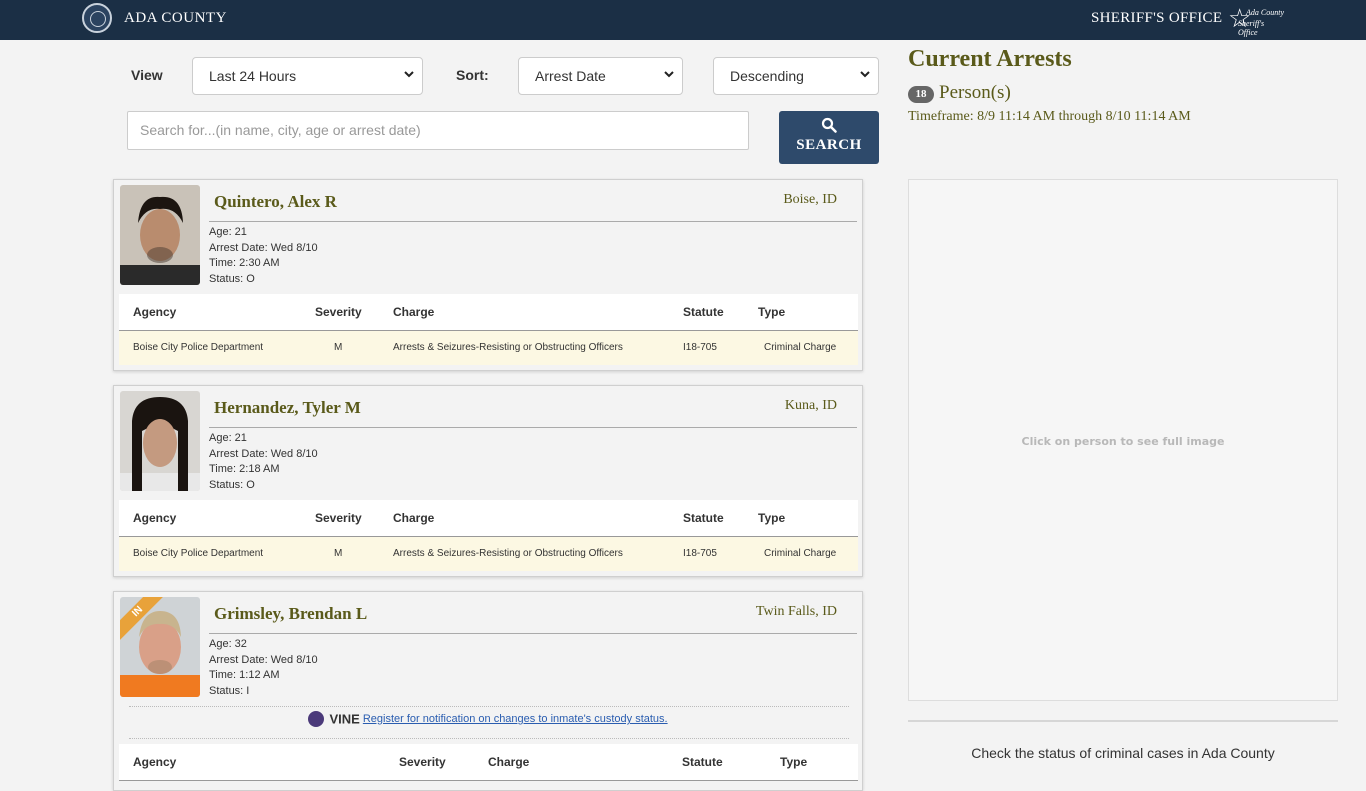  I want to click on charges-table: Agency Severity Charge Statute Type, so click(488, 762).